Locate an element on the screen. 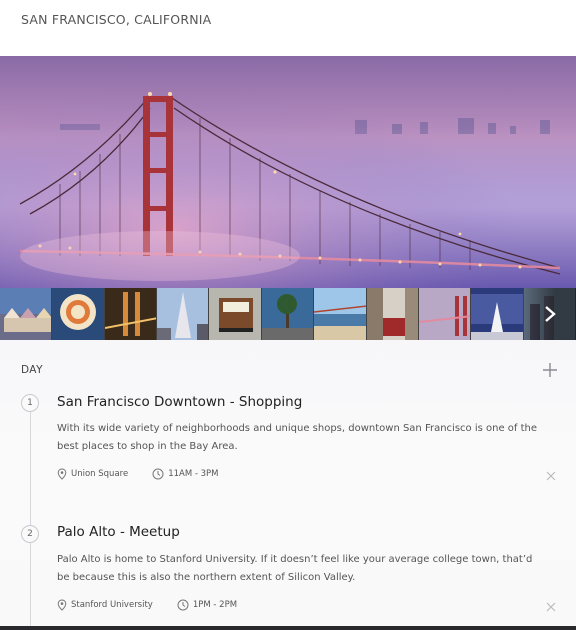 The height and width of the screenshot is (630, 576). thumbnail-painted-ladies is located at coordinates (26, 314).